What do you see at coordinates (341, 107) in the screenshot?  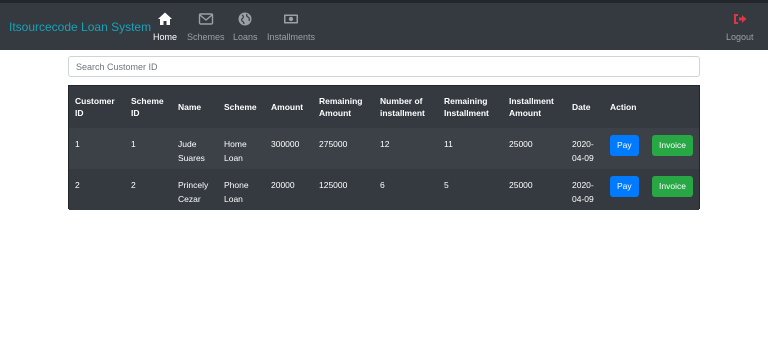 I see `header-remaining-amount: Remaining Amount` at bounding box center [341, 107].